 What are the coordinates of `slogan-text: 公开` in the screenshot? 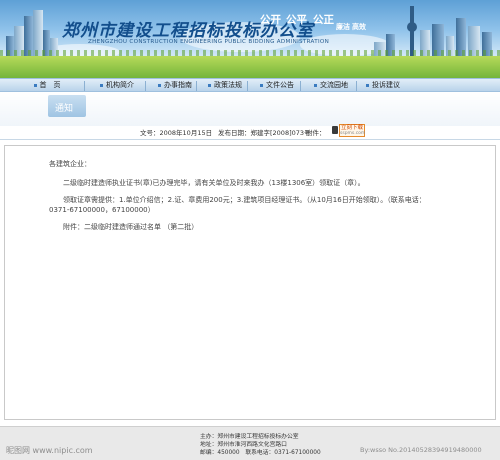 It's located at (270, 20).